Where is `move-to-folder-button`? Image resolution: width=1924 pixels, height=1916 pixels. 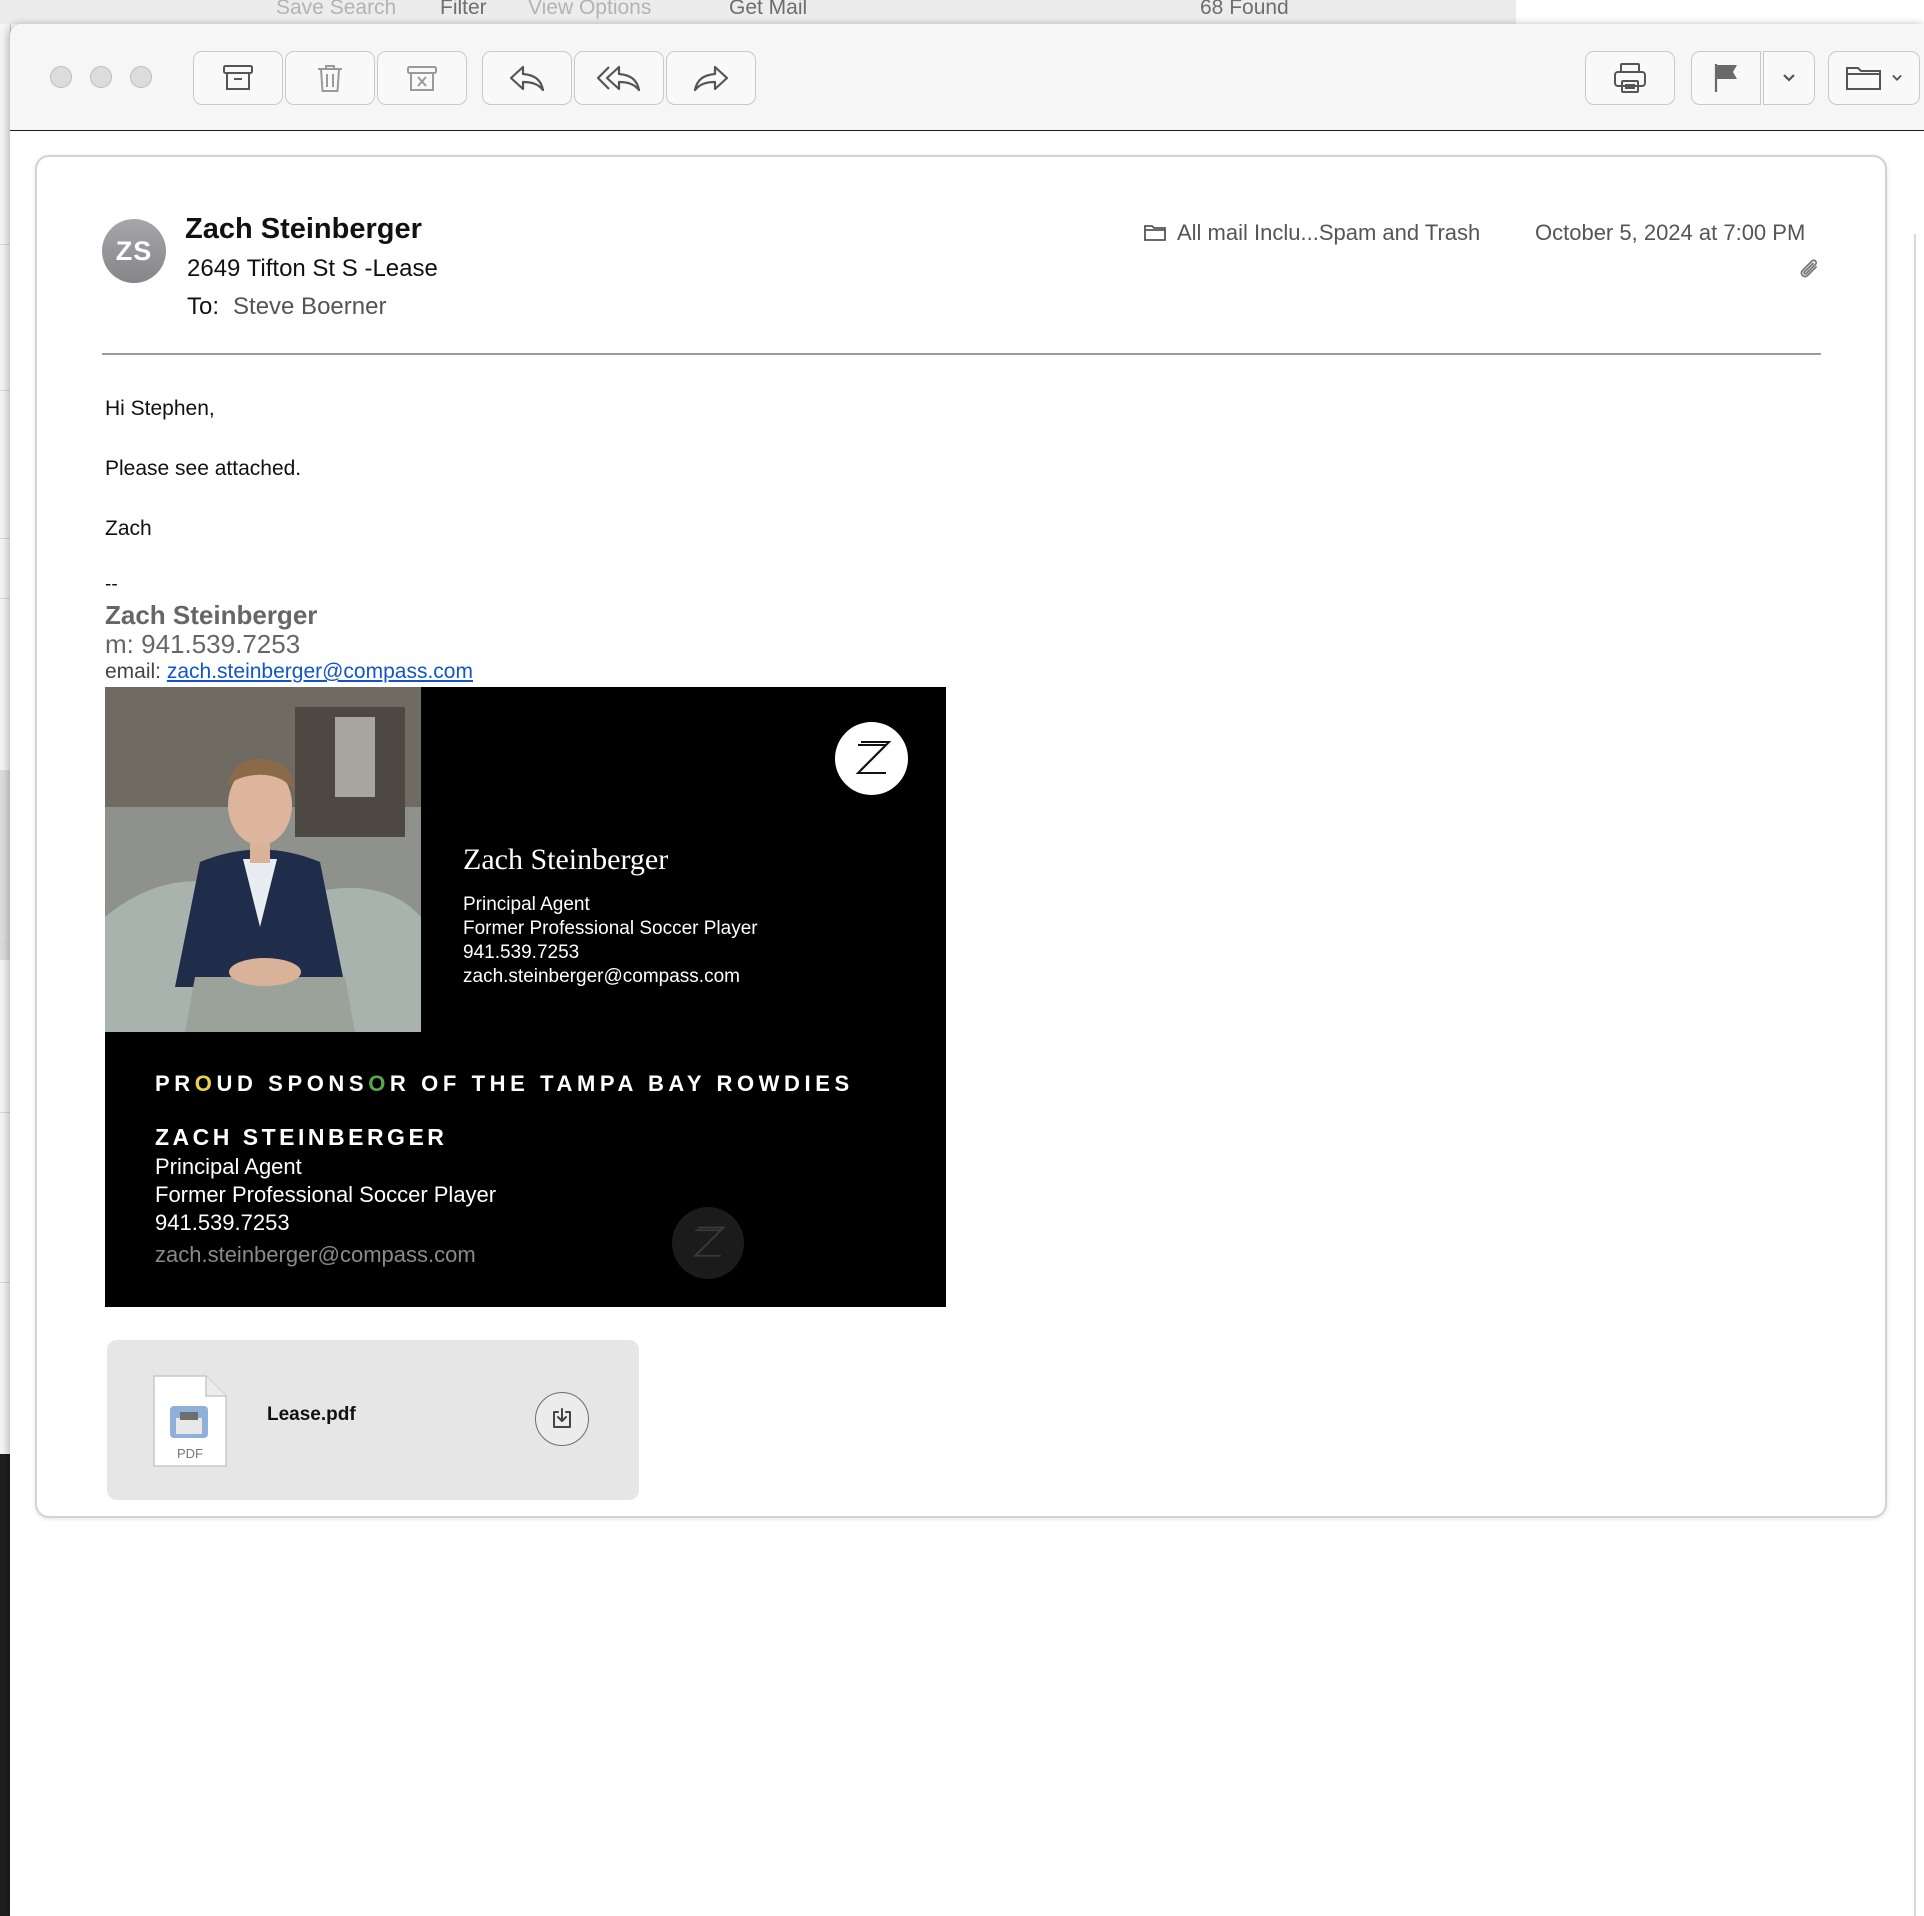
move-to-folder-button is located at coordinates (1874, 78).